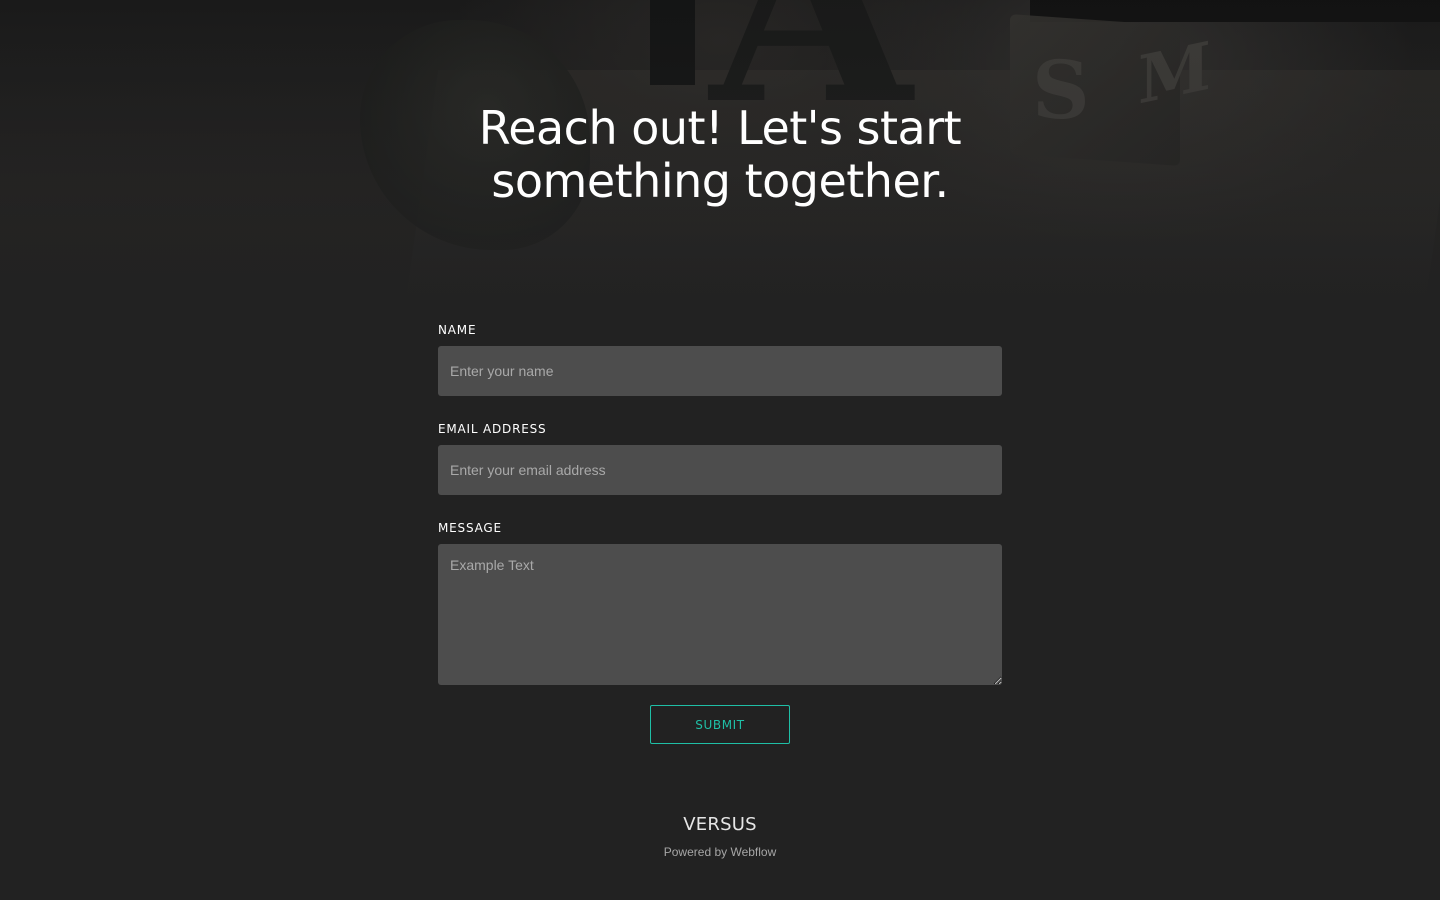  Describe the element at coordinates (457, 330) in the screenshot. I see `name-label: NAME` at that location.